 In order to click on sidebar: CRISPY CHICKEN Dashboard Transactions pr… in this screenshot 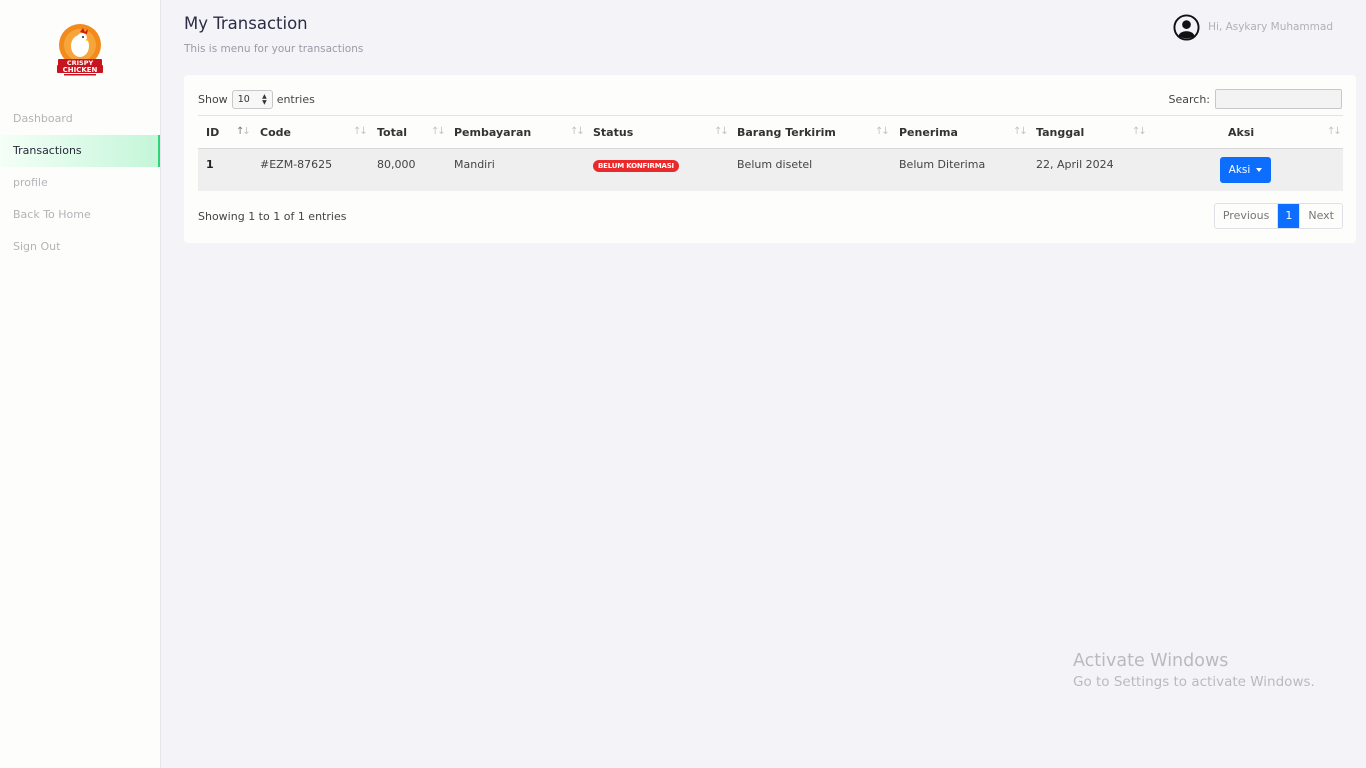, I will do `click(80, 384)`.